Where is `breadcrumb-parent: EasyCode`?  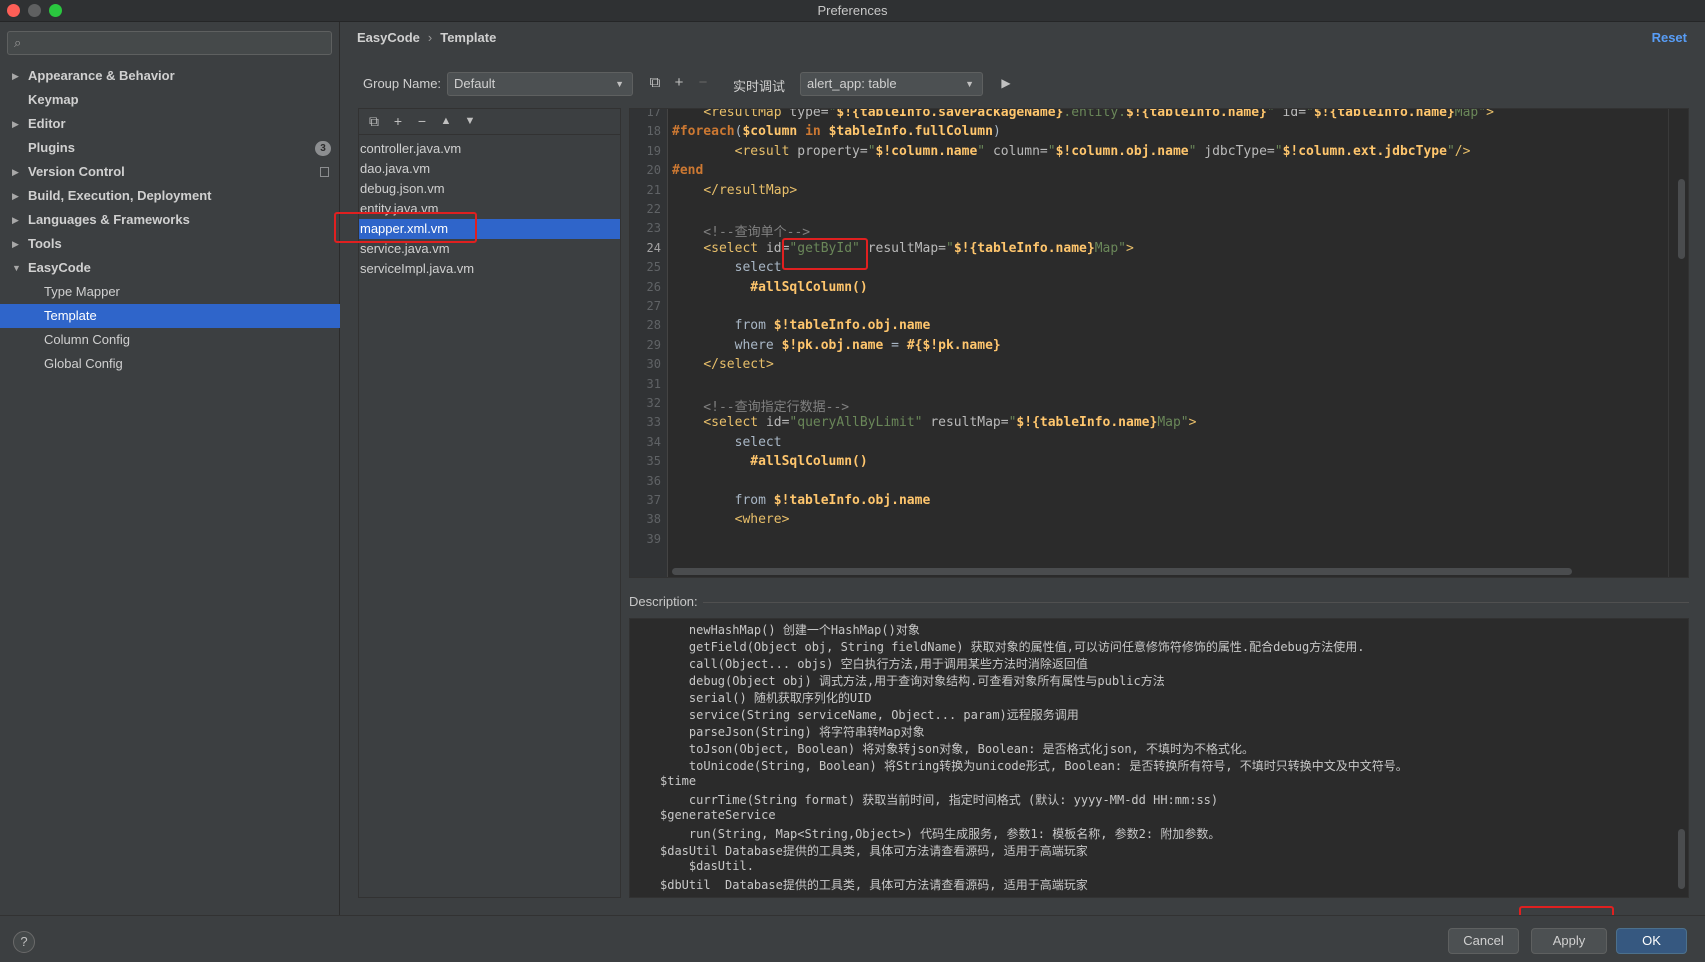 breadcrumb-parent: EasyCode is located at coordinates (388, 37).